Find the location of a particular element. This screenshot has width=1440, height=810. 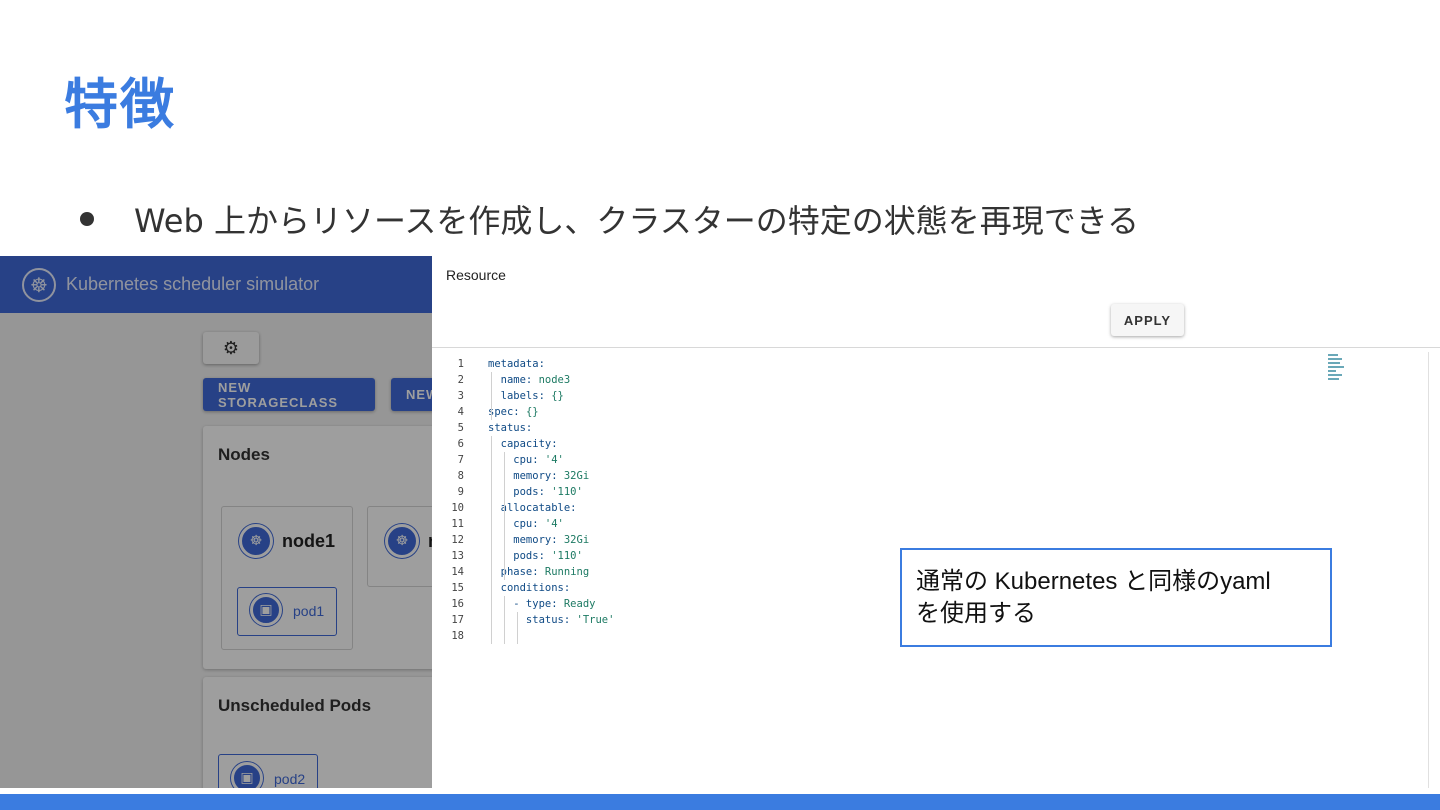

yaml-key: allocatable: is located at coordinates (532, 508).